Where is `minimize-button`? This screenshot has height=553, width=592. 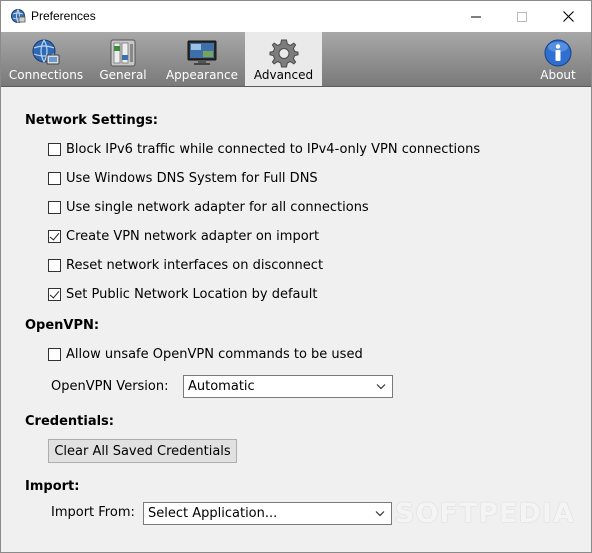
minimize-button is located at coordinates (476, 16).